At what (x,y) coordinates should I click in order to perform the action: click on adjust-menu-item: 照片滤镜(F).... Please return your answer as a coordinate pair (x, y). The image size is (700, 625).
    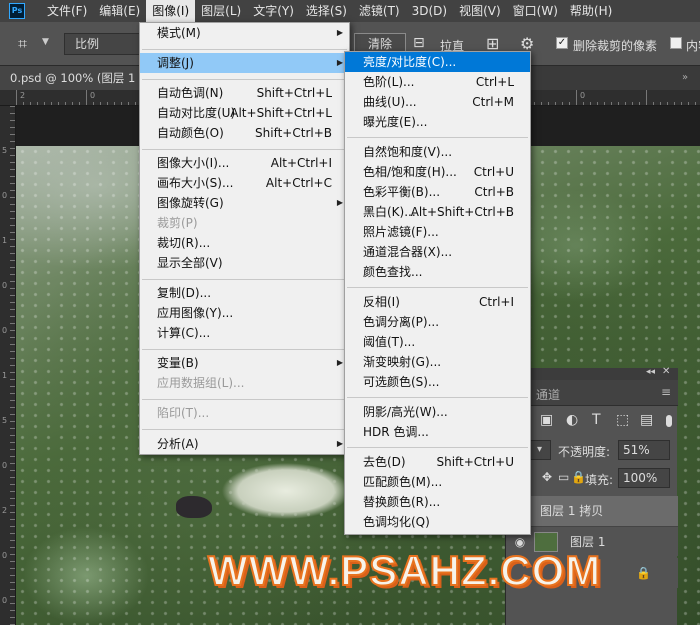
    Looking at the image, I should click on (437, 232).